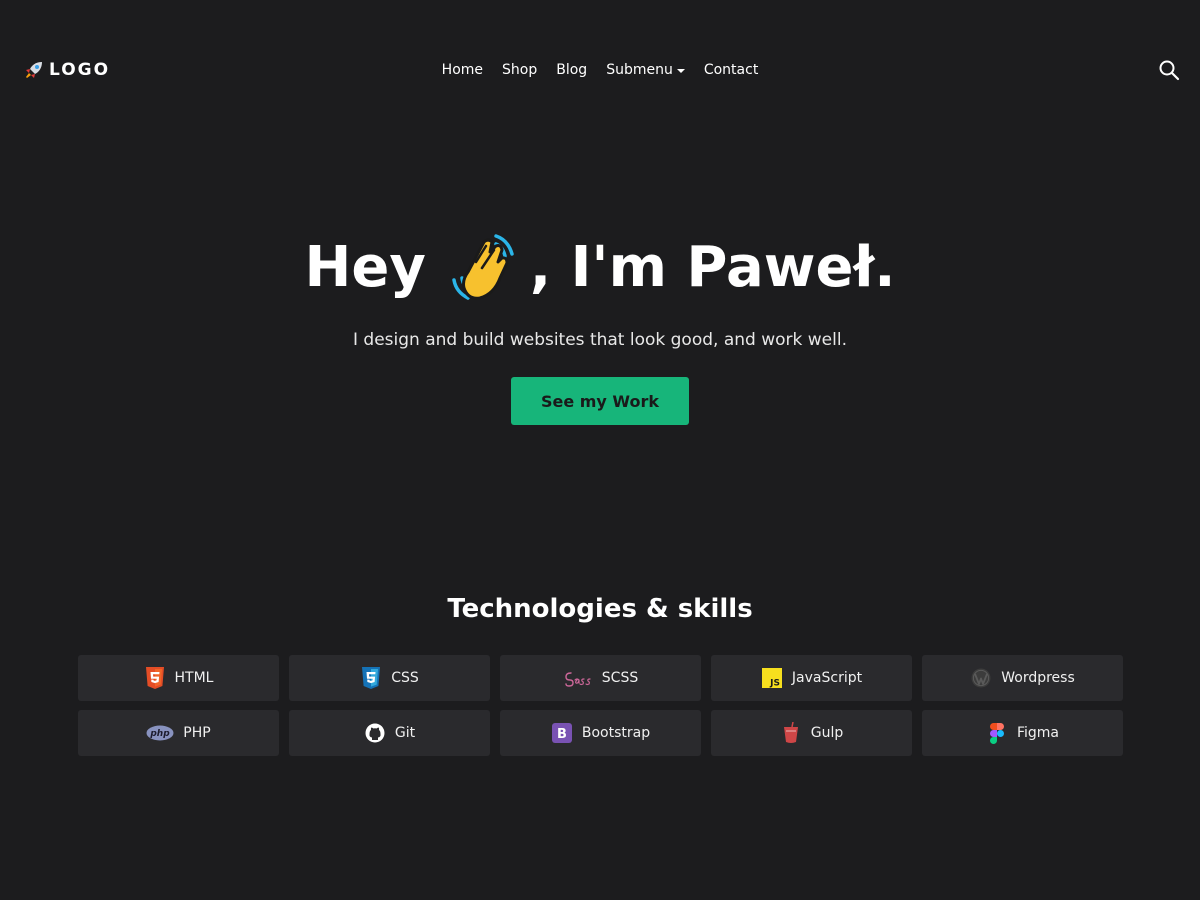 This screenshot has width=1200, height=900. What do you see at coordinates (178, 733) in the screenshot?
I see `skill-card-php: php PHP` at bounding box center [178, 733].